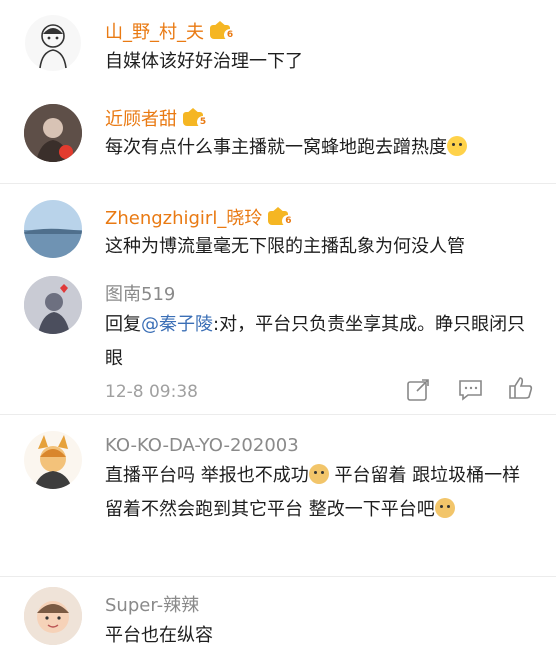 The image size is (556, 657). I want to click on username-text: 近顾者甜, so click(141, 119).